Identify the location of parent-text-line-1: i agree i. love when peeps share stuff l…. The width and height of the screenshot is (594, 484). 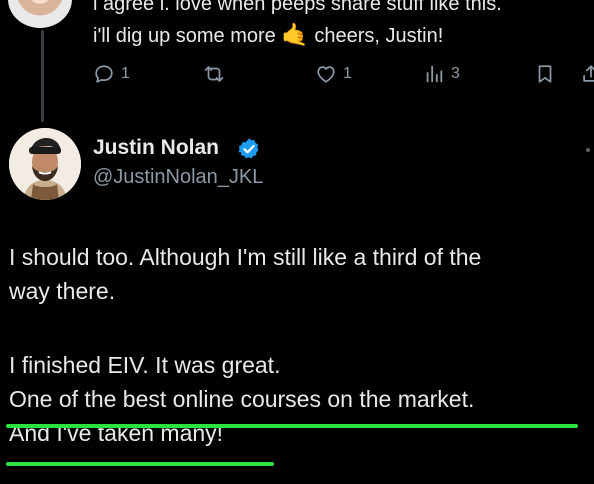
(297, 7).